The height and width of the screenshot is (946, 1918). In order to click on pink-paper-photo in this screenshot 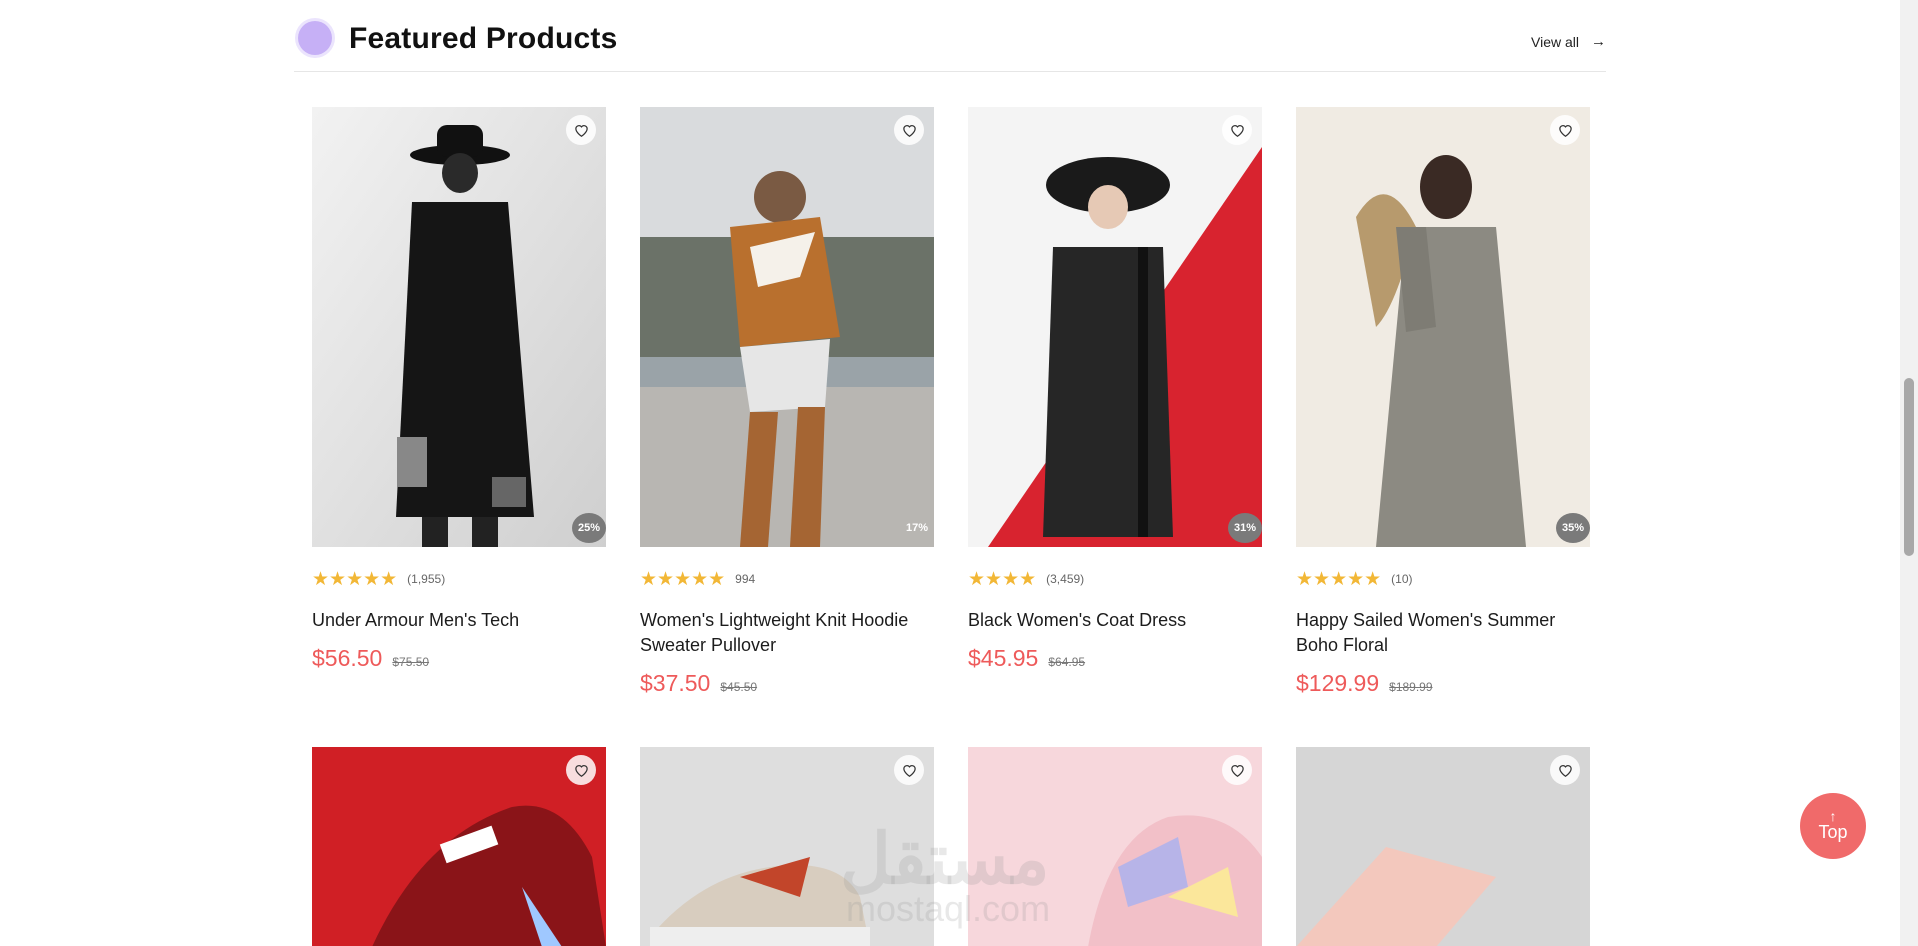, I will do `click(1443, 846)`.